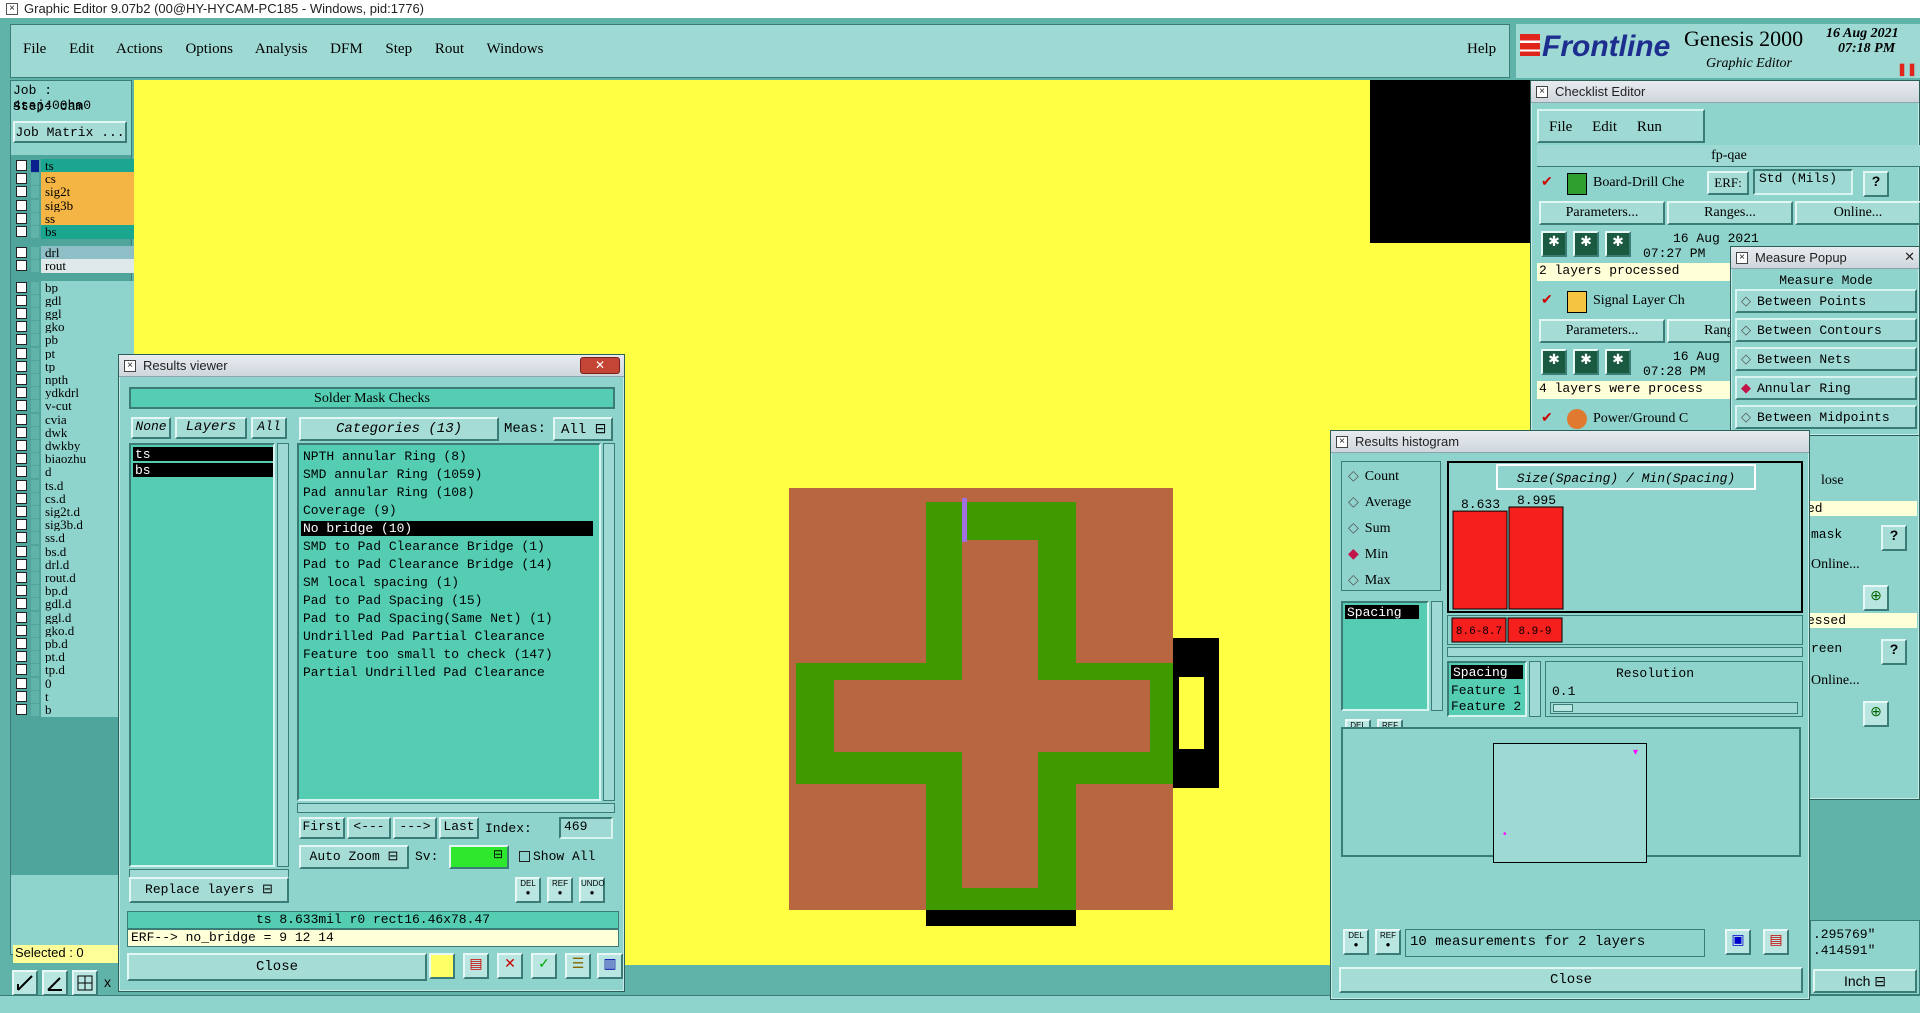 The image size is (1920, 1013). What do you see at coordinates (1803, 182) in the screenshot?
I see `row1-std: Std (Mils)` at bounding box center [1803, 182].